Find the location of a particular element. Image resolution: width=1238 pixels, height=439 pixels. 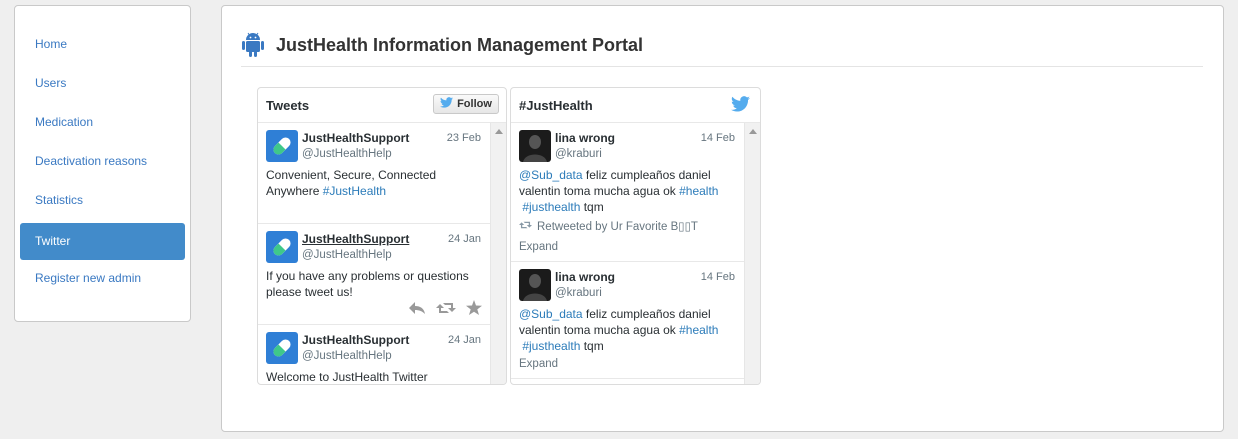

tweet-actions is located at coordinates (445, 309).